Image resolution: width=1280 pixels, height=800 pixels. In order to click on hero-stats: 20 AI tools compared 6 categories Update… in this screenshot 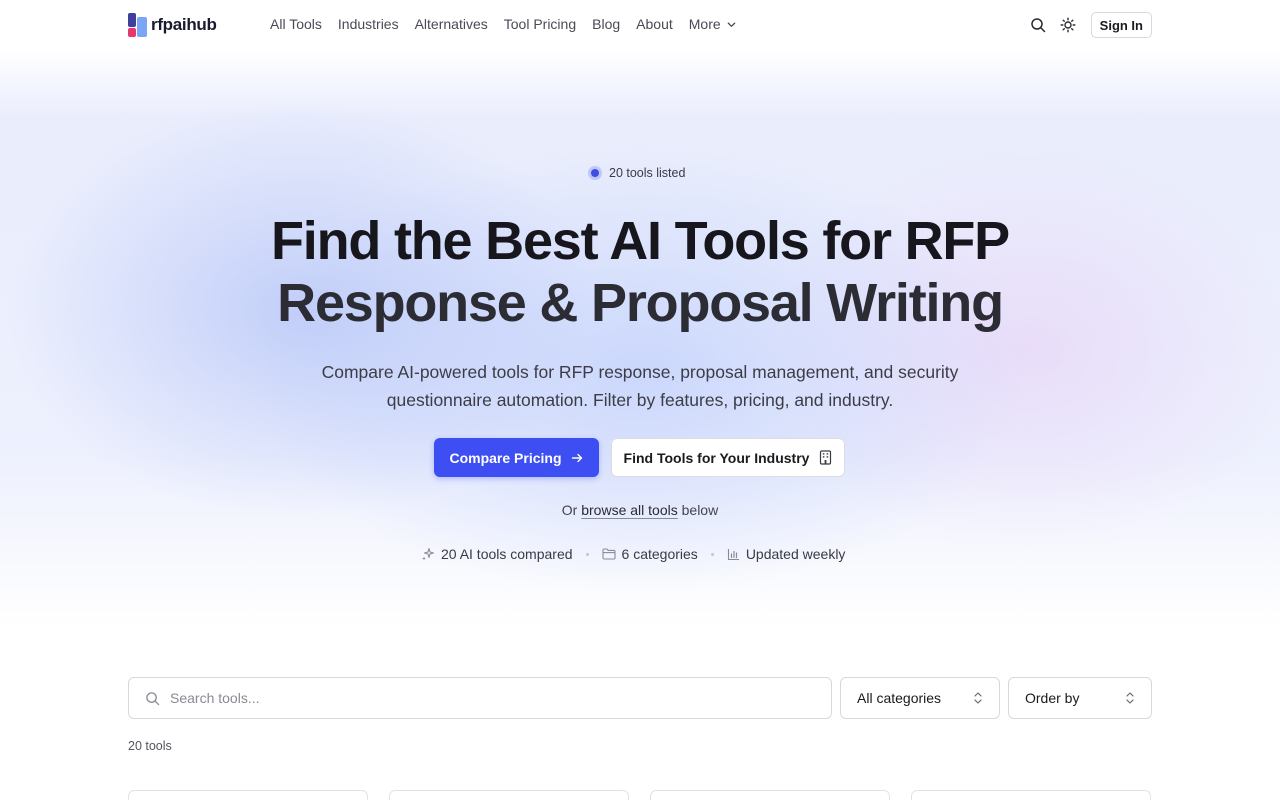, I will do `click(633, 554)`.